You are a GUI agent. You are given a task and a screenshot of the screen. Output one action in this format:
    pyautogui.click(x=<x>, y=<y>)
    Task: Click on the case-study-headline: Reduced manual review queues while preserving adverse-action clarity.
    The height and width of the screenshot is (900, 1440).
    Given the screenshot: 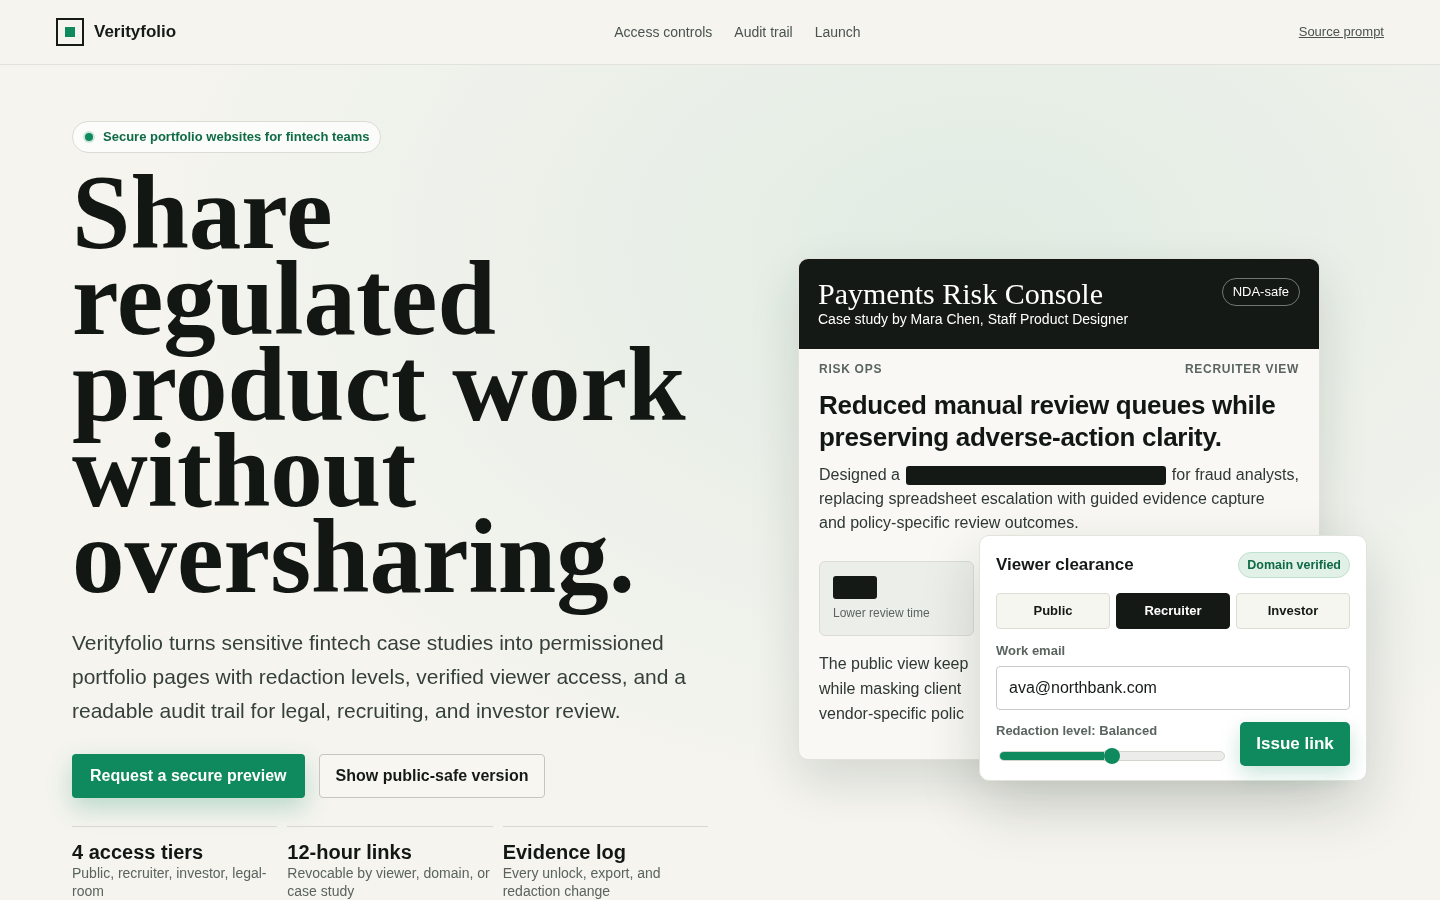 What is the action you would take?
    pyautogui.click(x=1048, y=421)
    